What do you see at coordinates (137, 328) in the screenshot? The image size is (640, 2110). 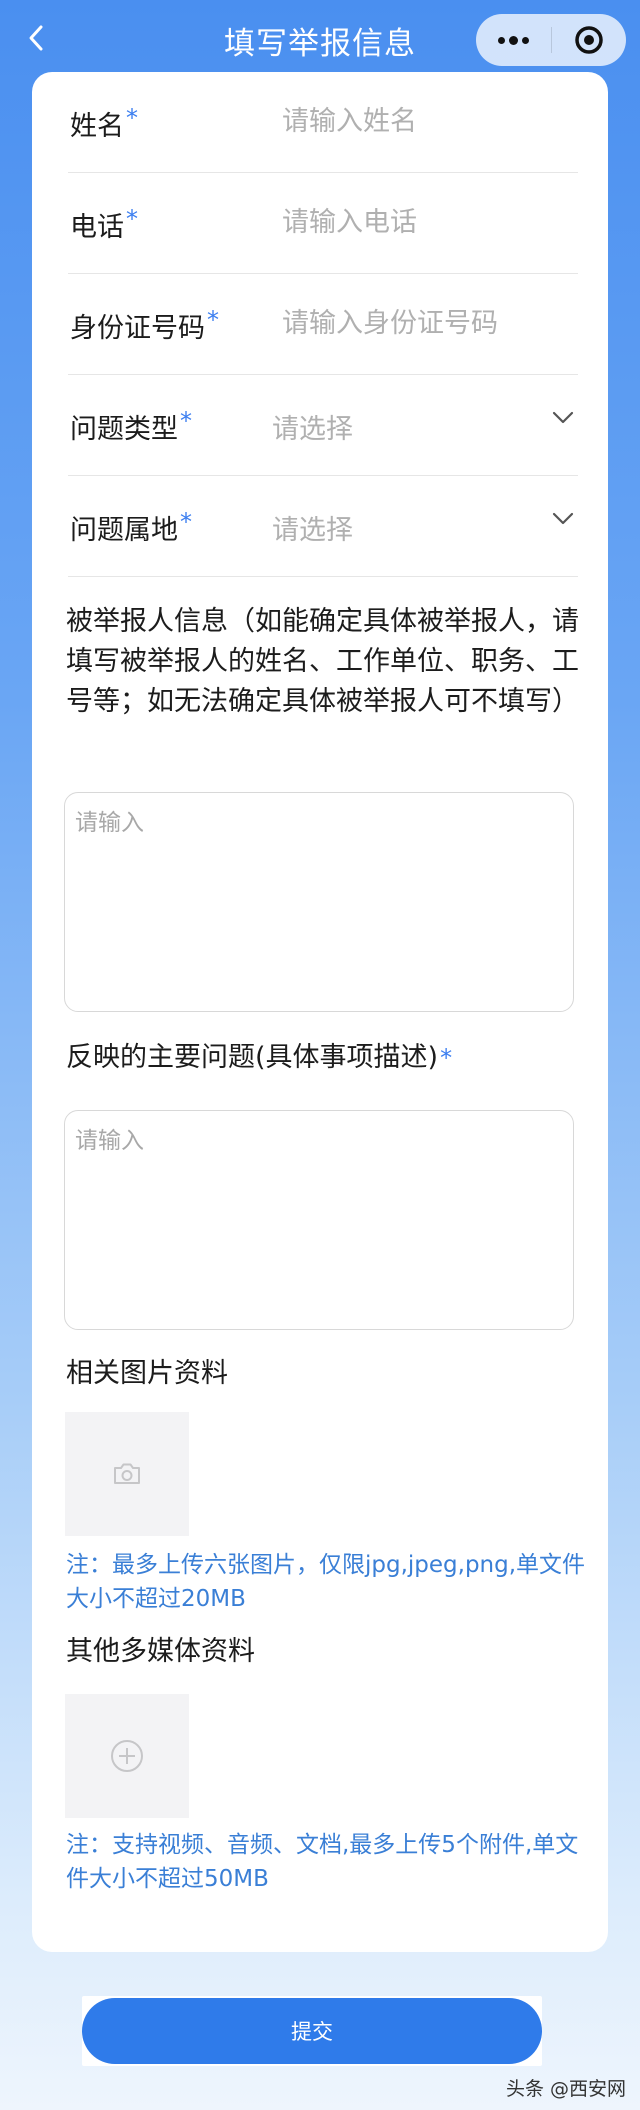 I see `id-number-label-text: 身份证号码` at bounding box center [137, 328].